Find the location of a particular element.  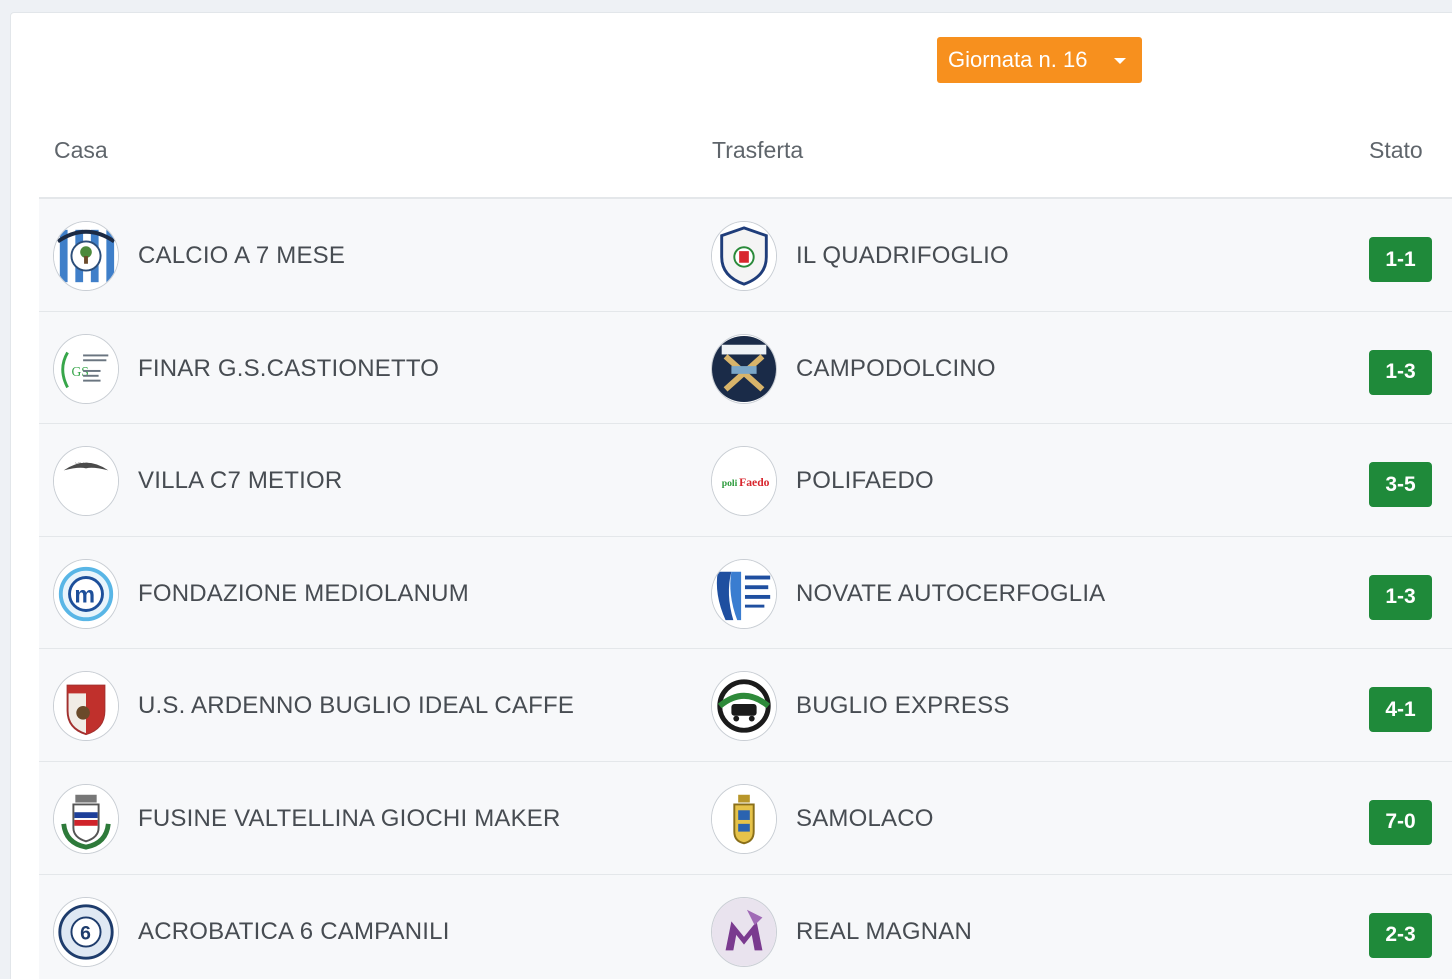

away-team: SAMOLACO is located at coordinates (822, 818).